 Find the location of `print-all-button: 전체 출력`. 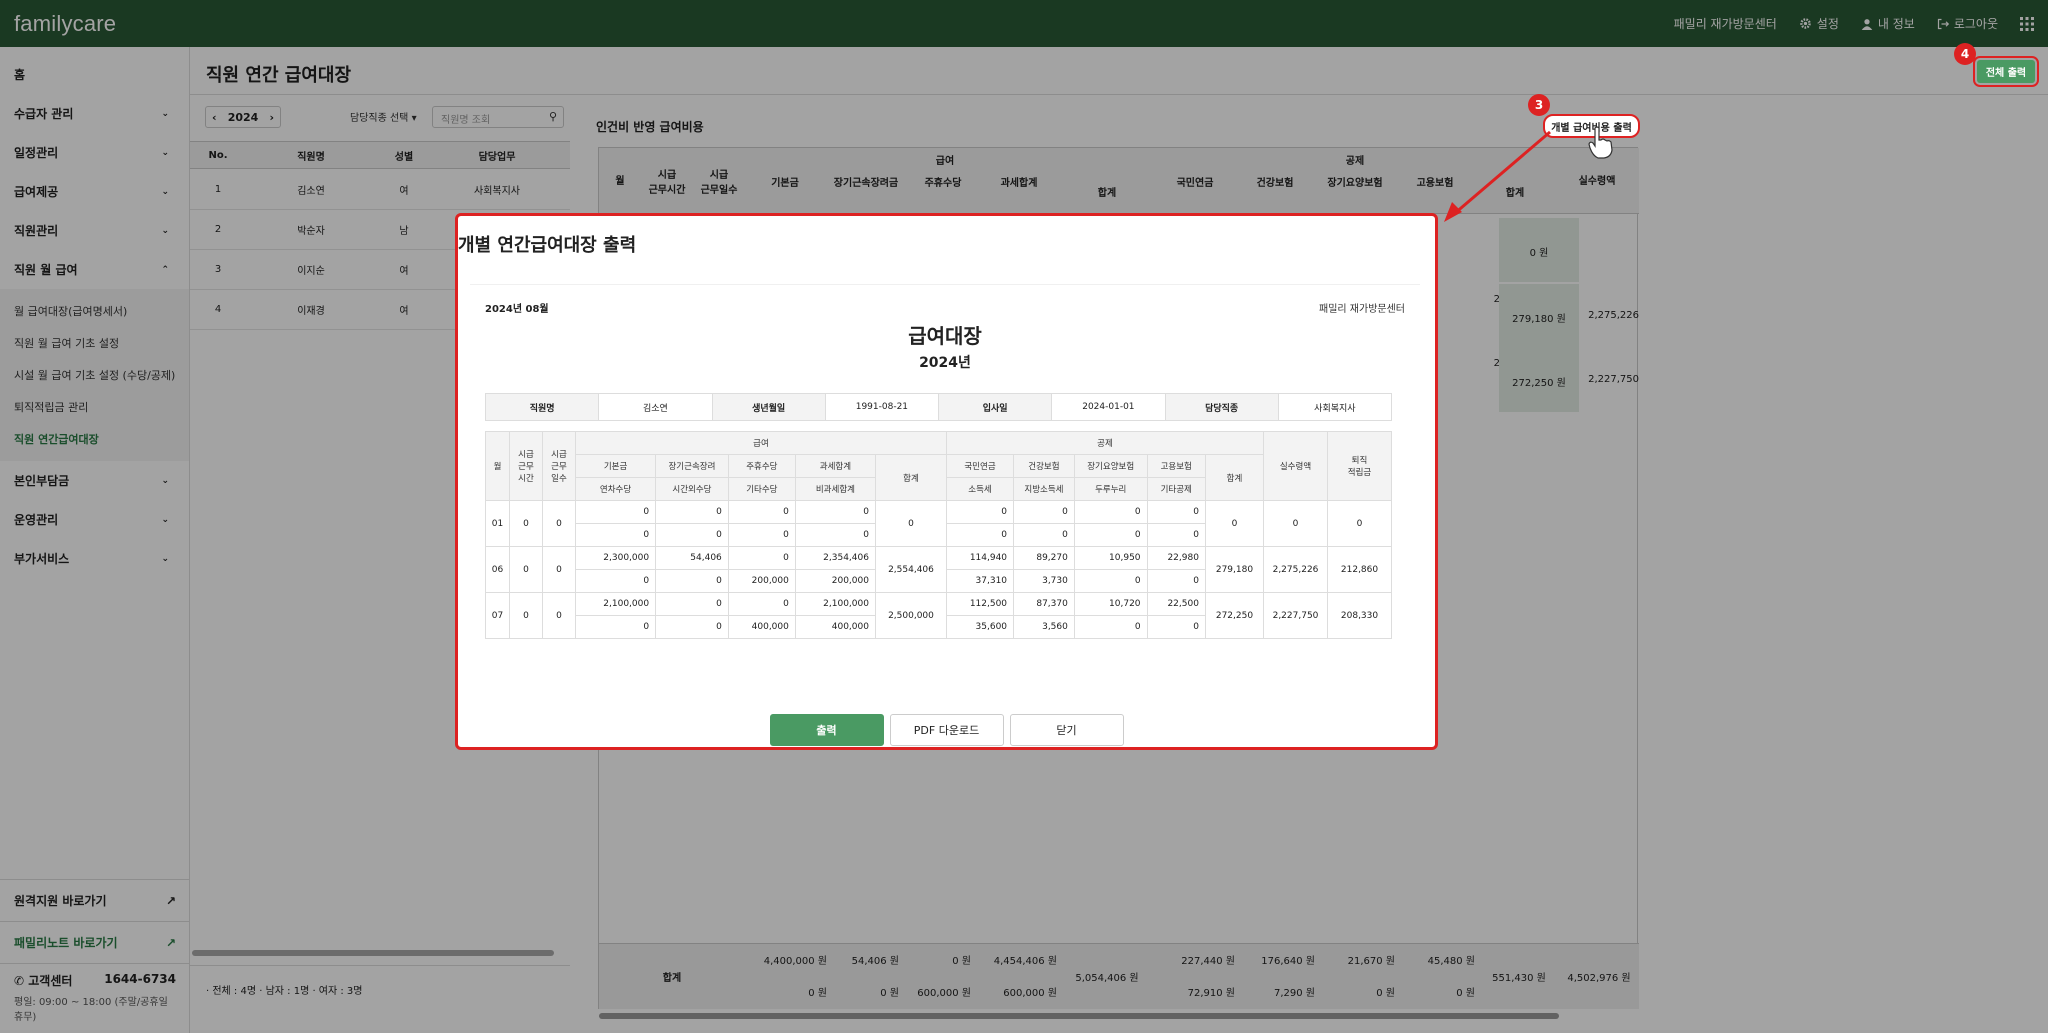

print-all-button: 전체 출력 is located at coordinates (2006, 71).